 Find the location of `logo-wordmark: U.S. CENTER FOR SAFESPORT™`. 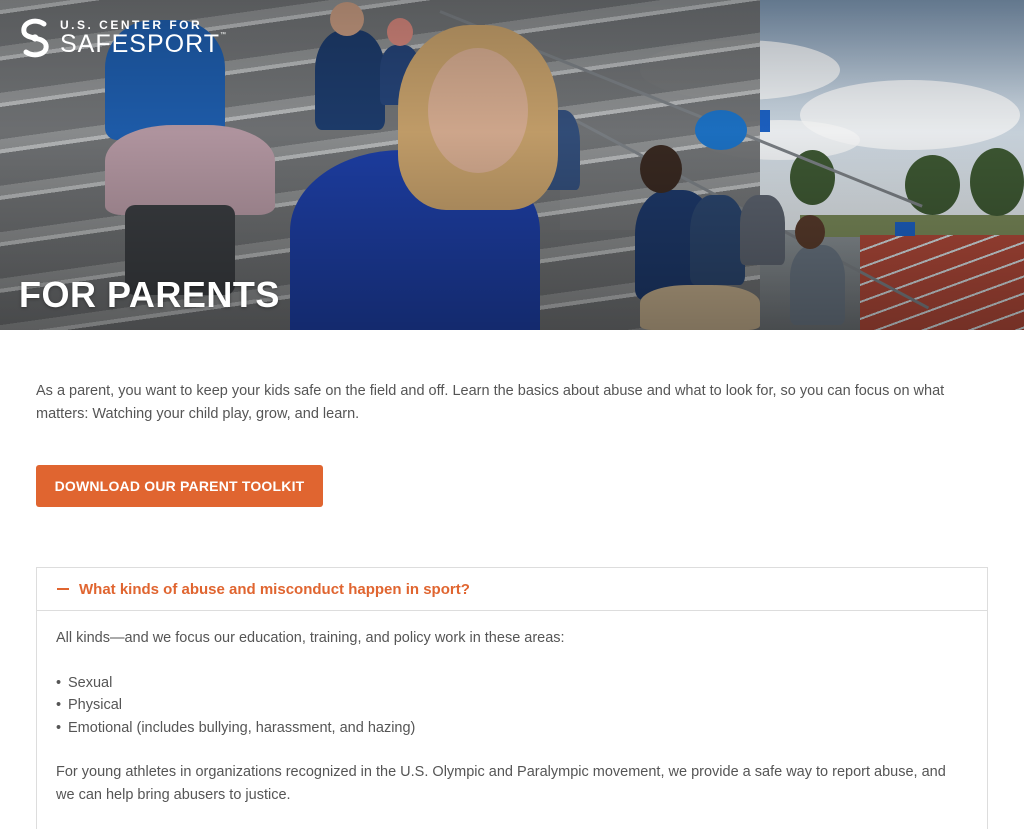

logo-wordmark: U.S. CENTER FOR SAFESPORT™ is located at coordinates (143, 38).